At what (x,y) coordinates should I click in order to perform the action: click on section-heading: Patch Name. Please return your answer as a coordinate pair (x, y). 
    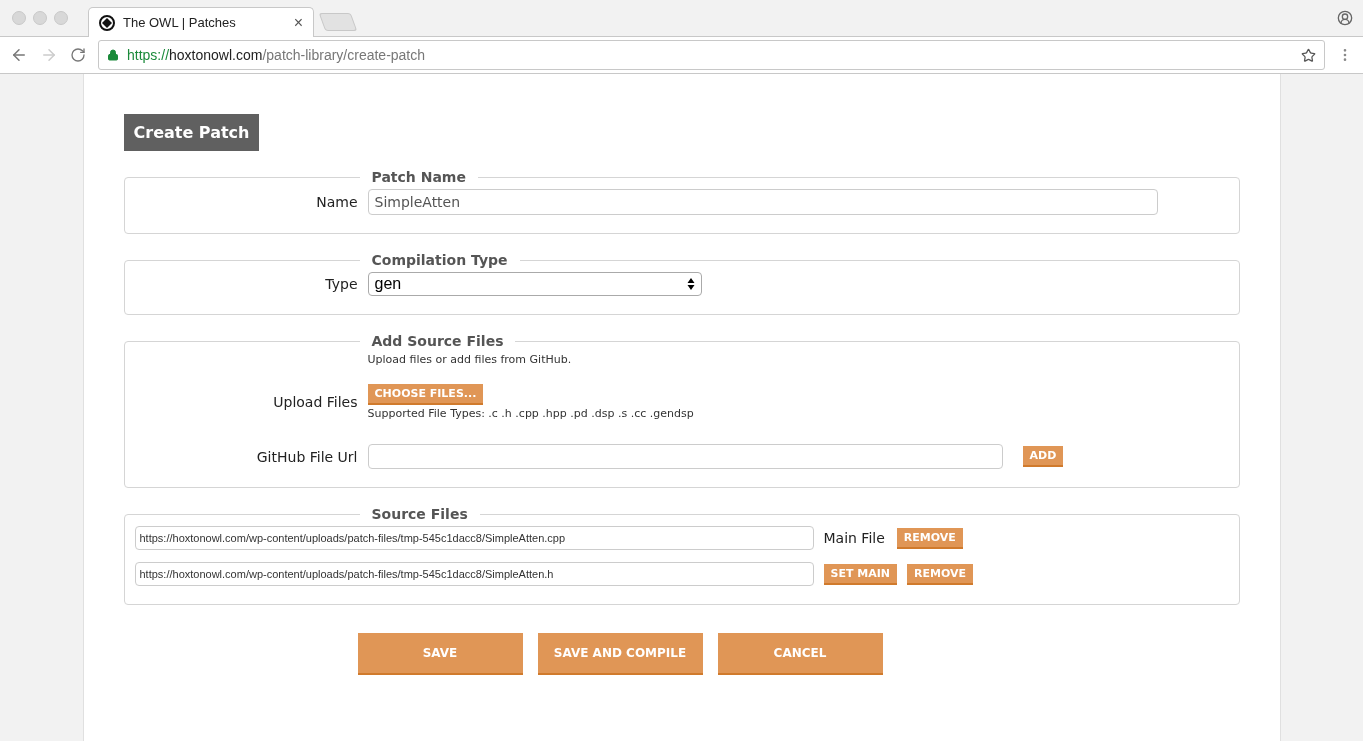
    Looking at the image, I should click on (418, 177).